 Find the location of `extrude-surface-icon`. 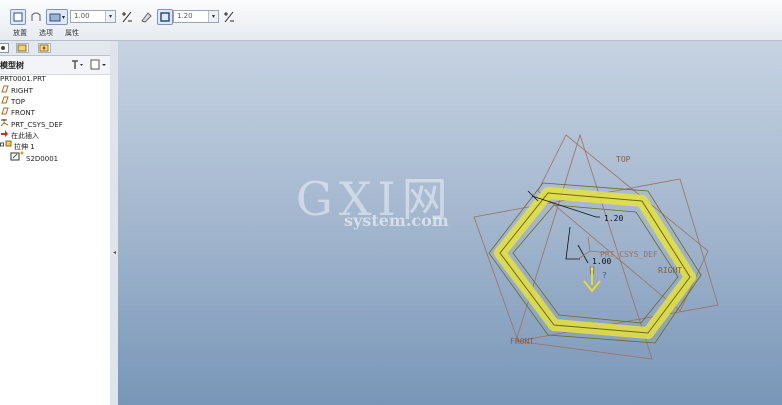

extrude-surface-icon is located at coordinates (36, 17).